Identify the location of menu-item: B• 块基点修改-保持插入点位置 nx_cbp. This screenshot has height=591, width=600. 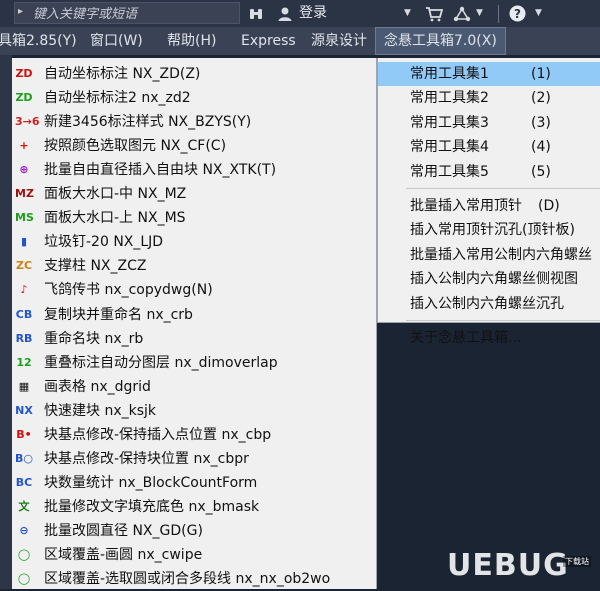
(194, 435).